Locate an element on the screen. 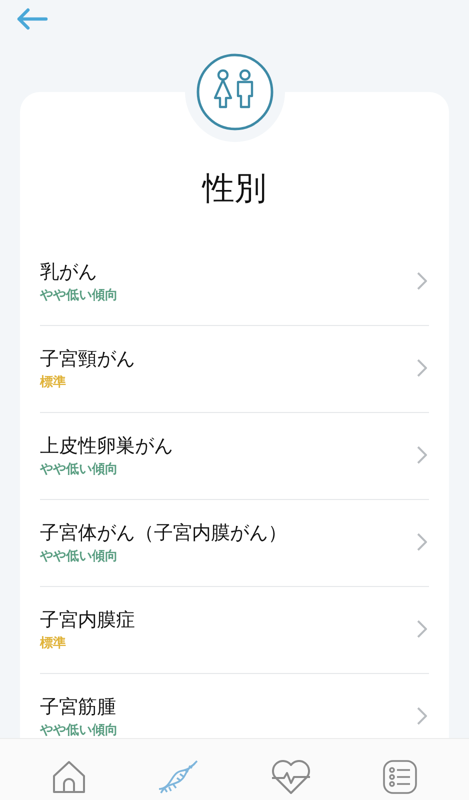 This screenshot has height=800, width=469. dna-icon is located at coordinates (178, 777).